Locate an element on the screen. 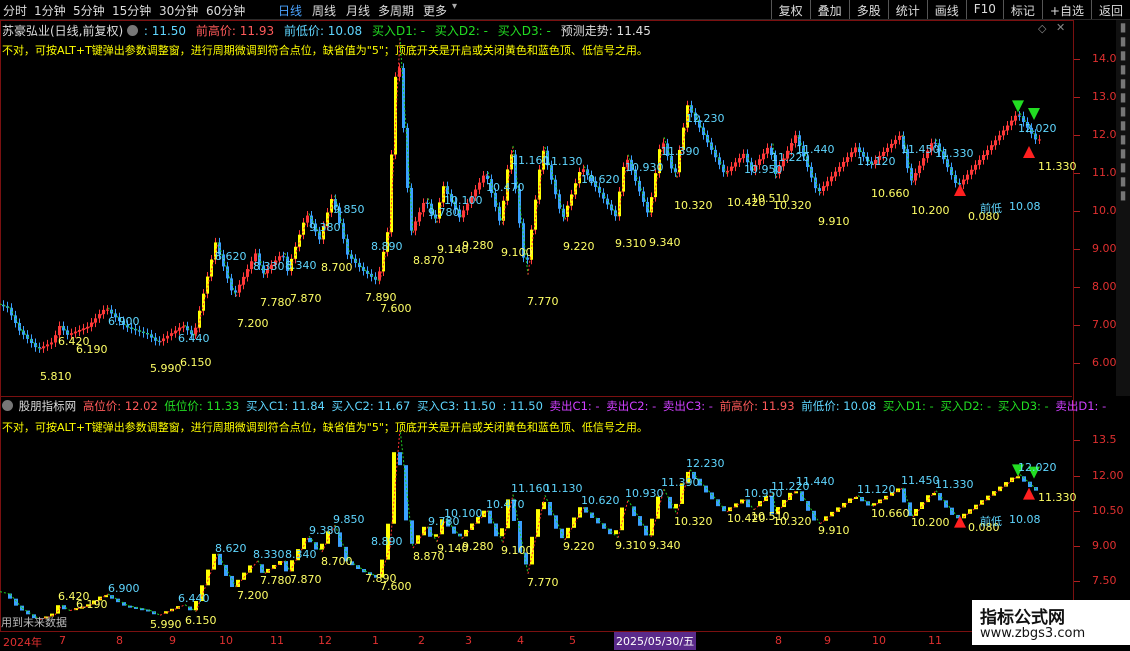  f10-button: F10 is located at coordinates (984, 9).